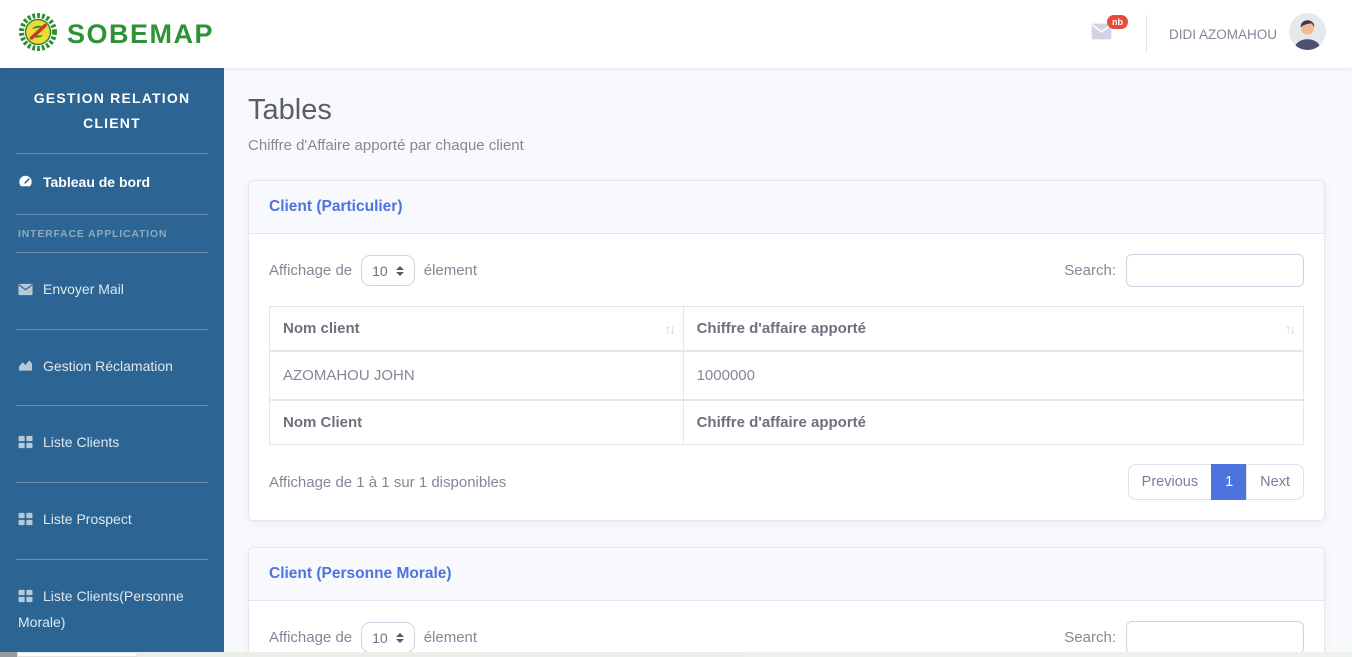 This screenshot has height=657, width=1352. I want to click on topbar: SOBEMAP nb DIDI AZOMAHOU, so click(676, 34).